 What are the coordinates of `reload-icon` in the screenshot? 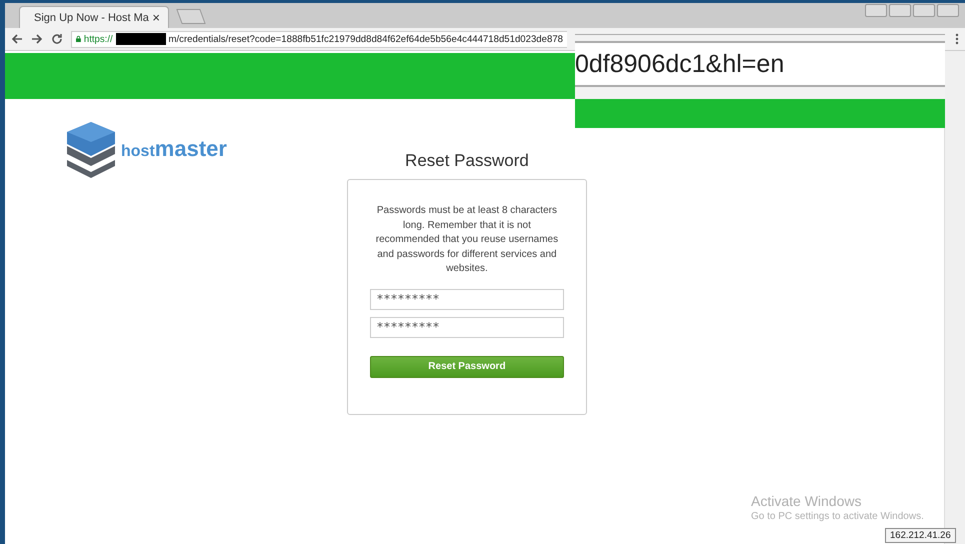 It's located at (57, 39).